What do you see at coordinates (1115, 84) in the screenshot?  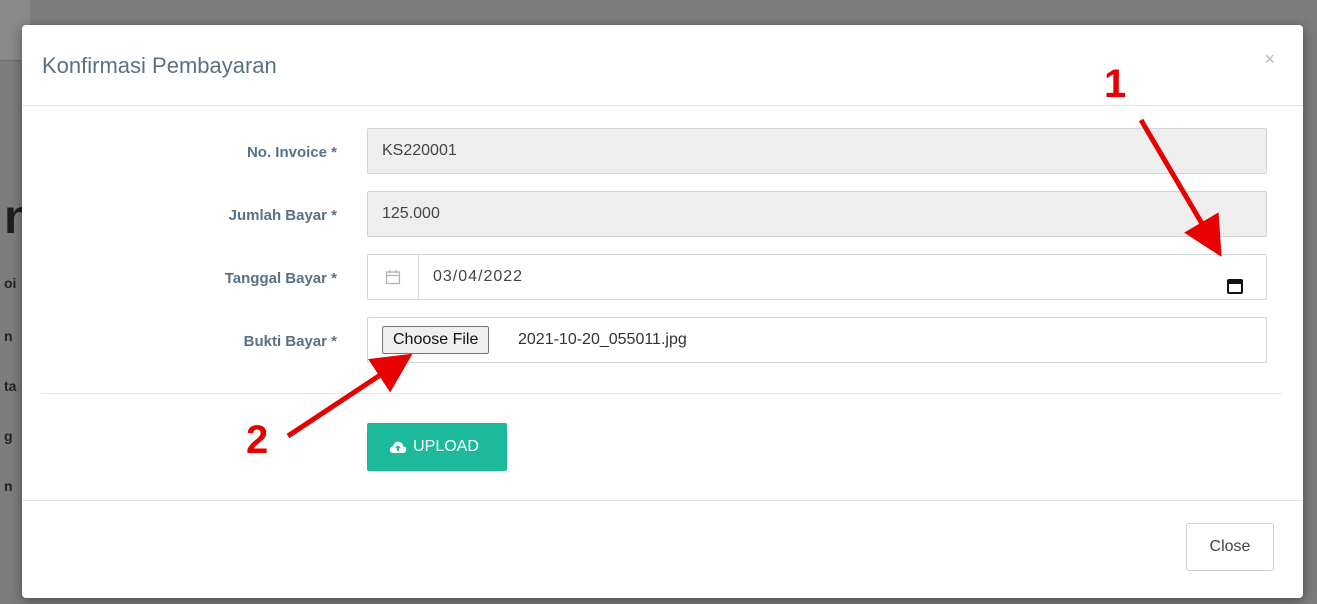 I see `annotation-marker-1: 1` at bounding box center [1115, 84].